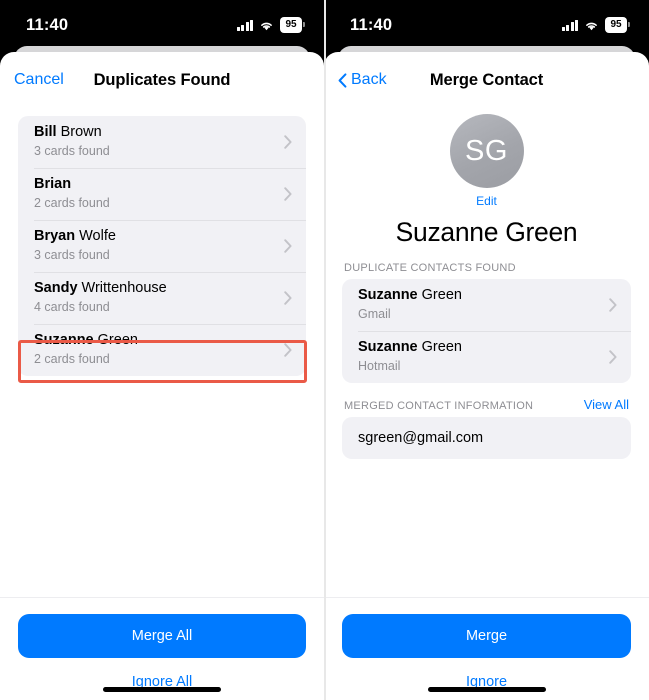 The width and height of the screenshot is (649, 700). Describe the element at coordinates (162, 194) in the screenshot. I see `list-item: Brian 2 cards found` at that location.